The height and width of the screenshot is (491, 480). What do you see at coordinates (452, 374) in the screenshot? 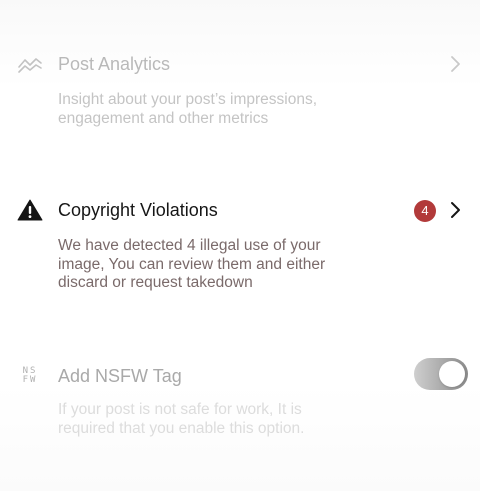
I see `toggle-knob` at bounding box center [452, 374].